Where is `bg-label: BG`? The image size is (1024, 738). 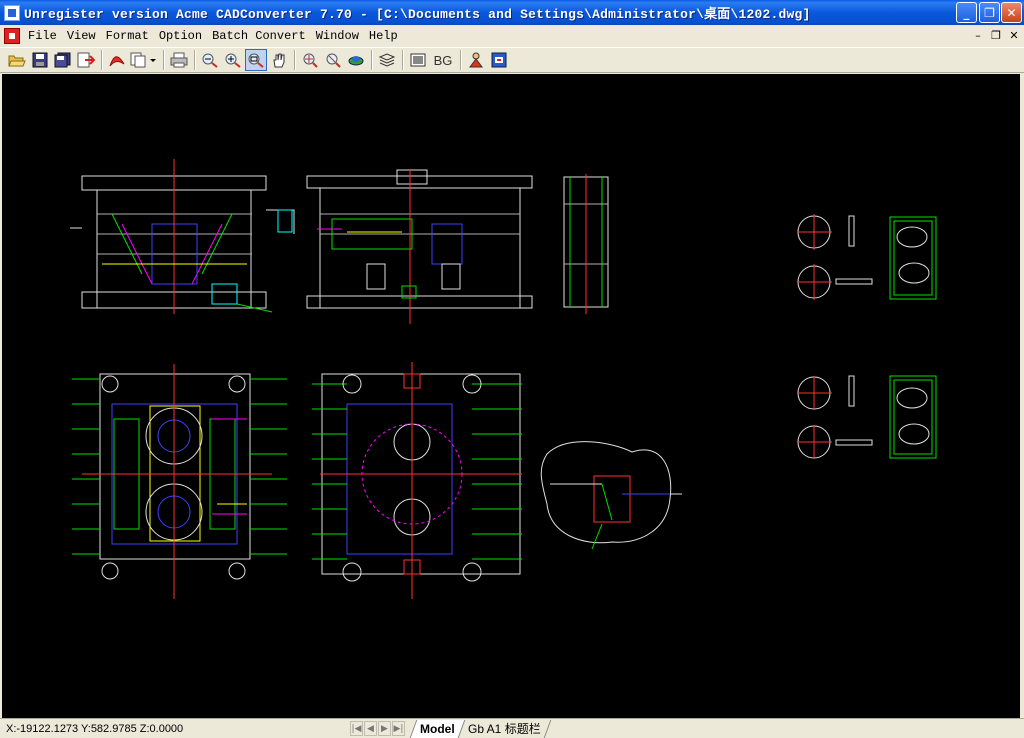 bg-label: BG is located at coordinates (443, 60).